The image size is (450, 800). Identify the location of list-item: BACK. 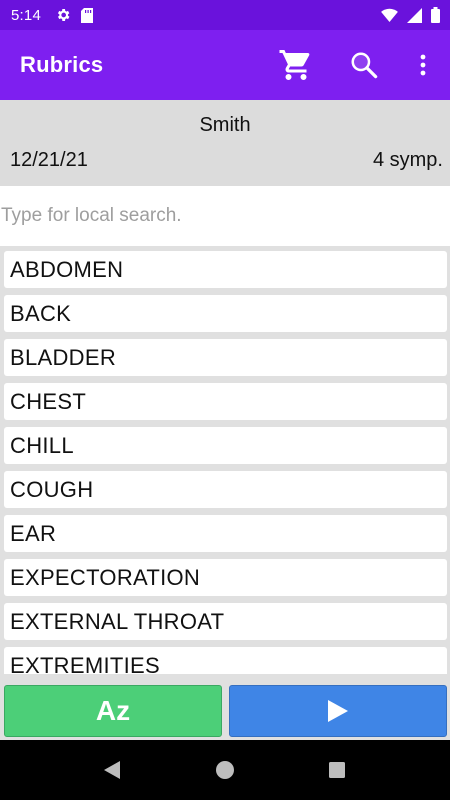
(225, 313).